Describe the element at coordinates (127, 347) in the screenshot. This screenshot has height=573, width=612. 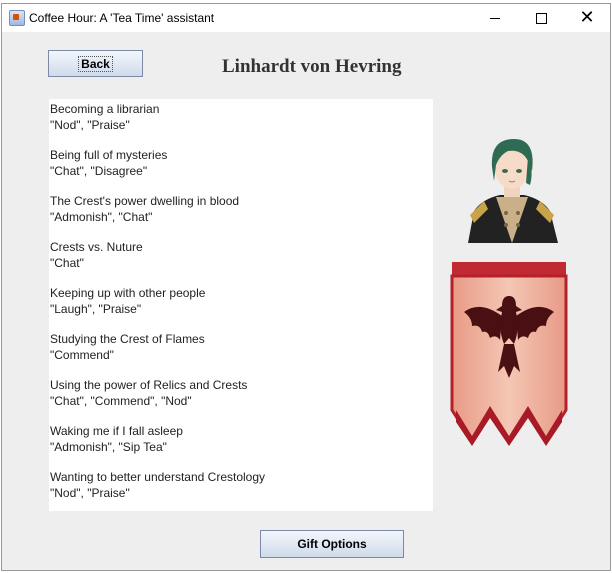
I see `topic-item: Studying the Crest of Flames "Commend"` at that location.